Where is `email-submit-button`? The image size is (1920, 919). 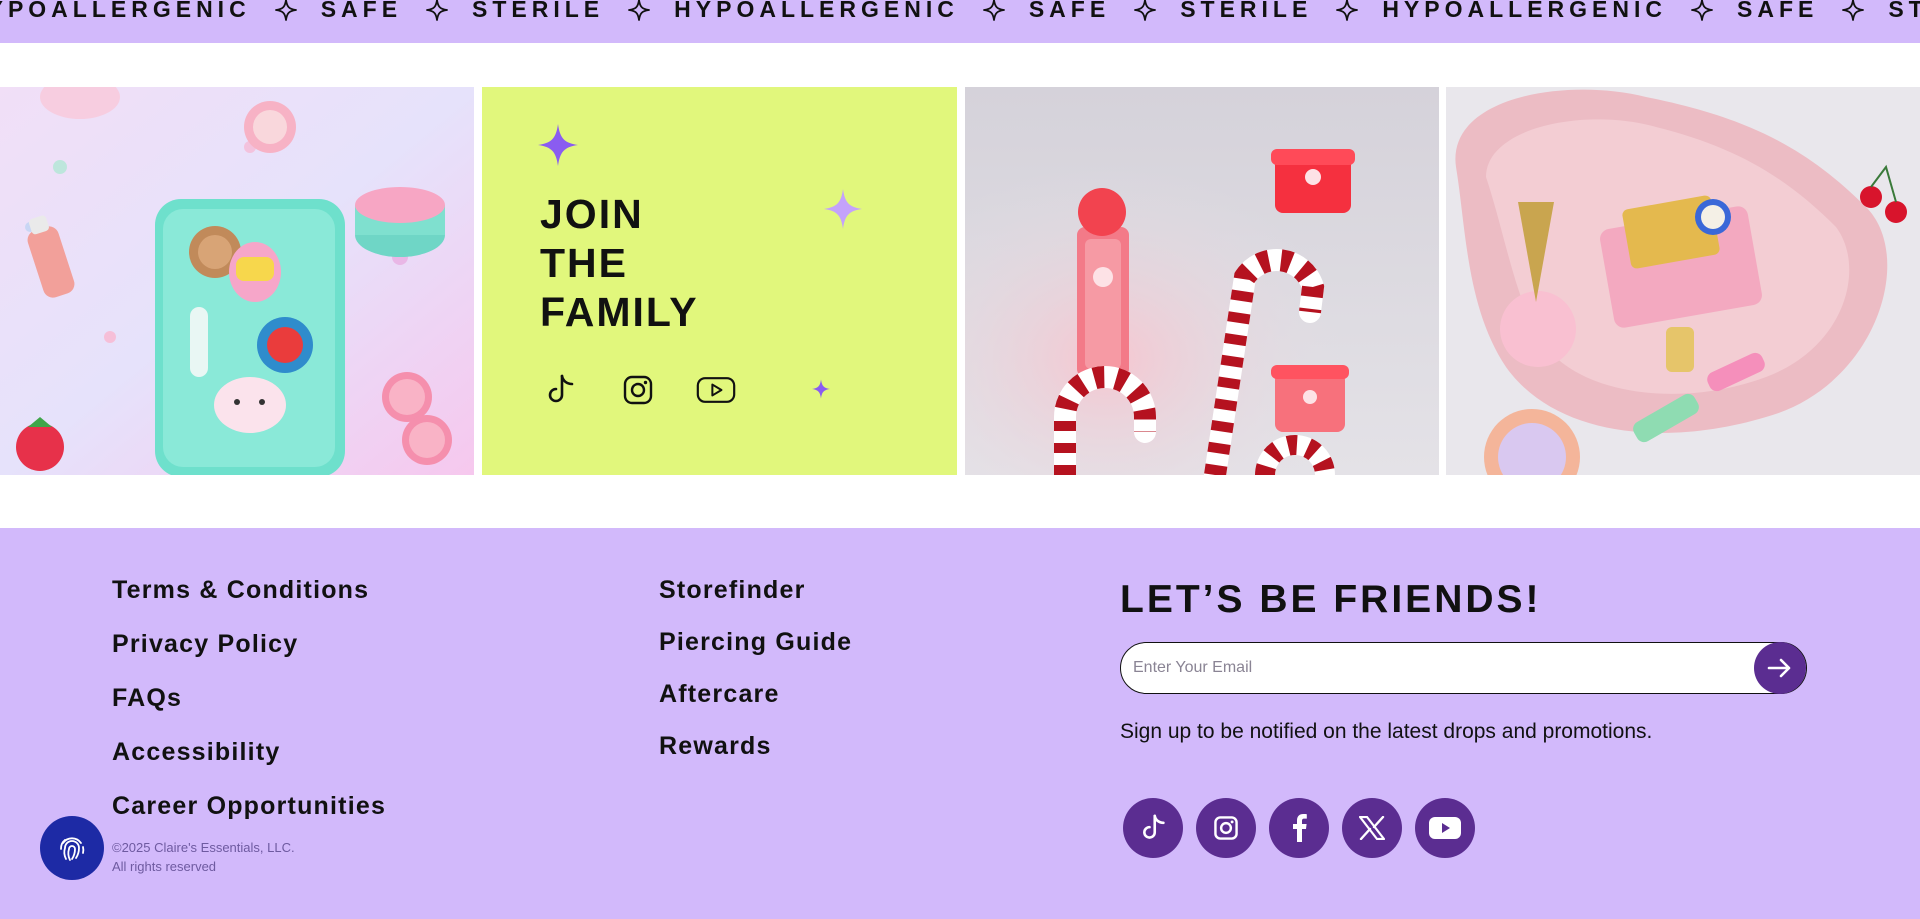
email-submit-button is located at coordinates (1780, 668).